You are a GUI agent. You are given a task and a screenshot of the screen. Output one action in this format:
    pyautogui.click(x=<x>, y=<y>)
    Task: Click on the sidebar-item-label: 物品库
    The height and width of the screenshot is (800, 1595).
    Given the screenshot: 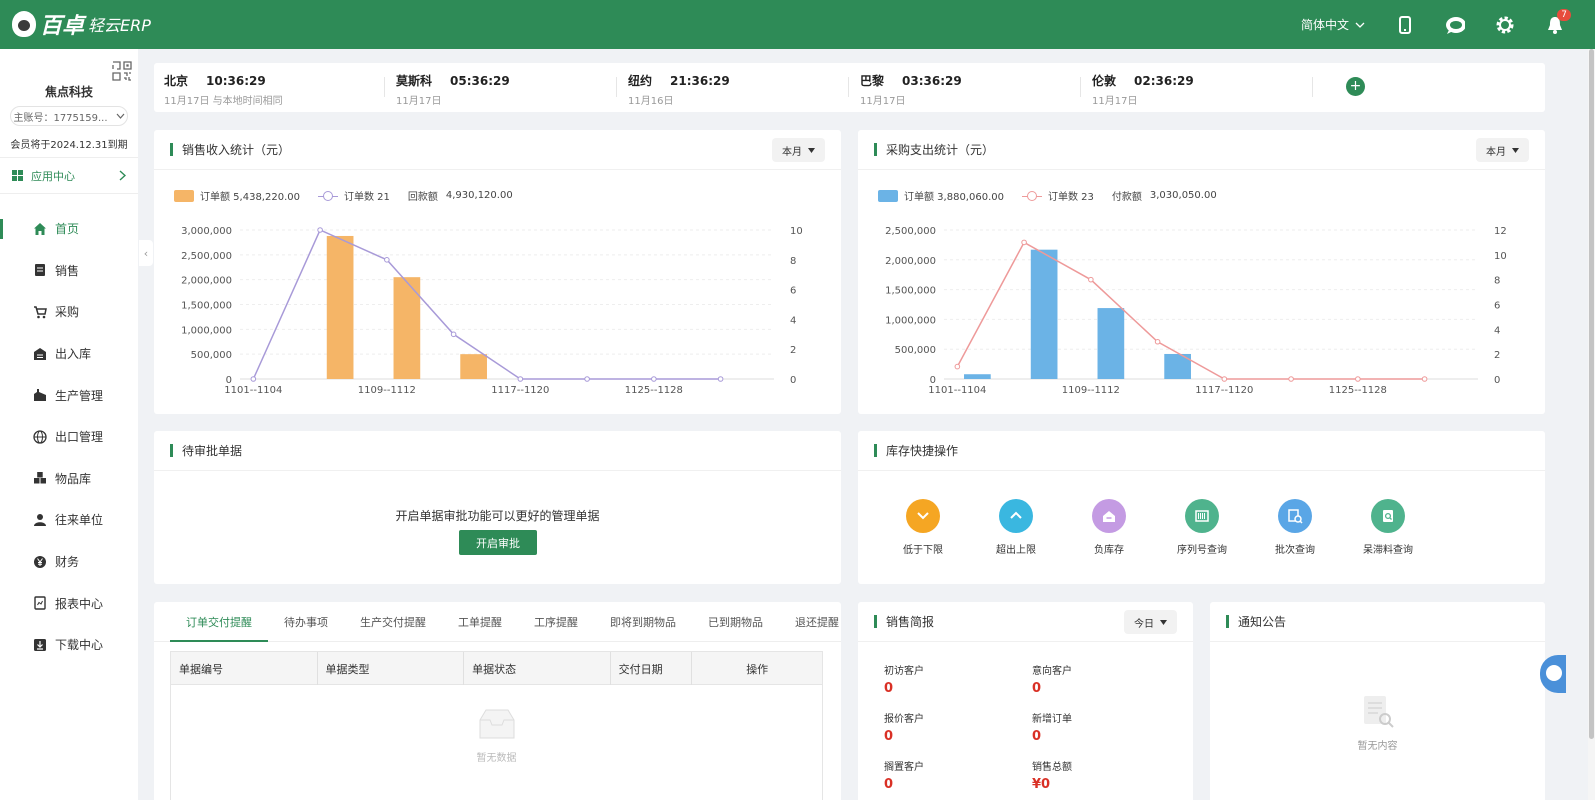 What is the action you would take?
    pyautogui.click(x=73, y=478)
    